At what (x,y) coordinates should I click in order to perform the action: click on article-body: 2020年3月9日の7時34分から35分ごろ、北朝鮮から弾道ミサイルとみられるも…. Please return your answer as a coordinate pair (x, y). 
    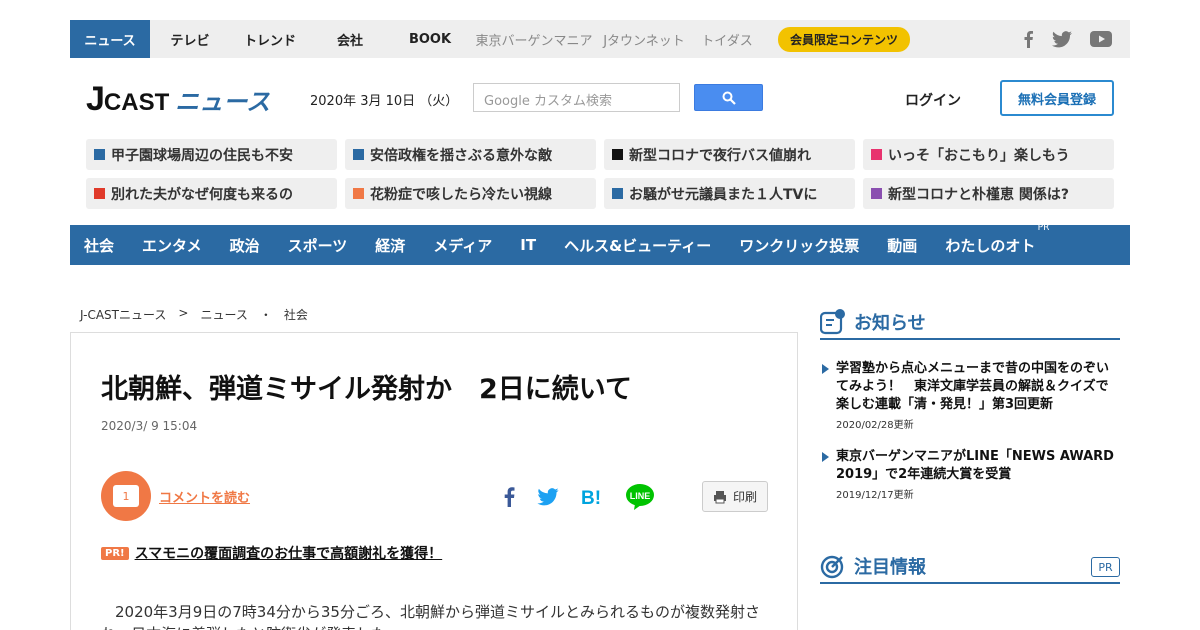
    Looking at the image, I should click on (430, 616).